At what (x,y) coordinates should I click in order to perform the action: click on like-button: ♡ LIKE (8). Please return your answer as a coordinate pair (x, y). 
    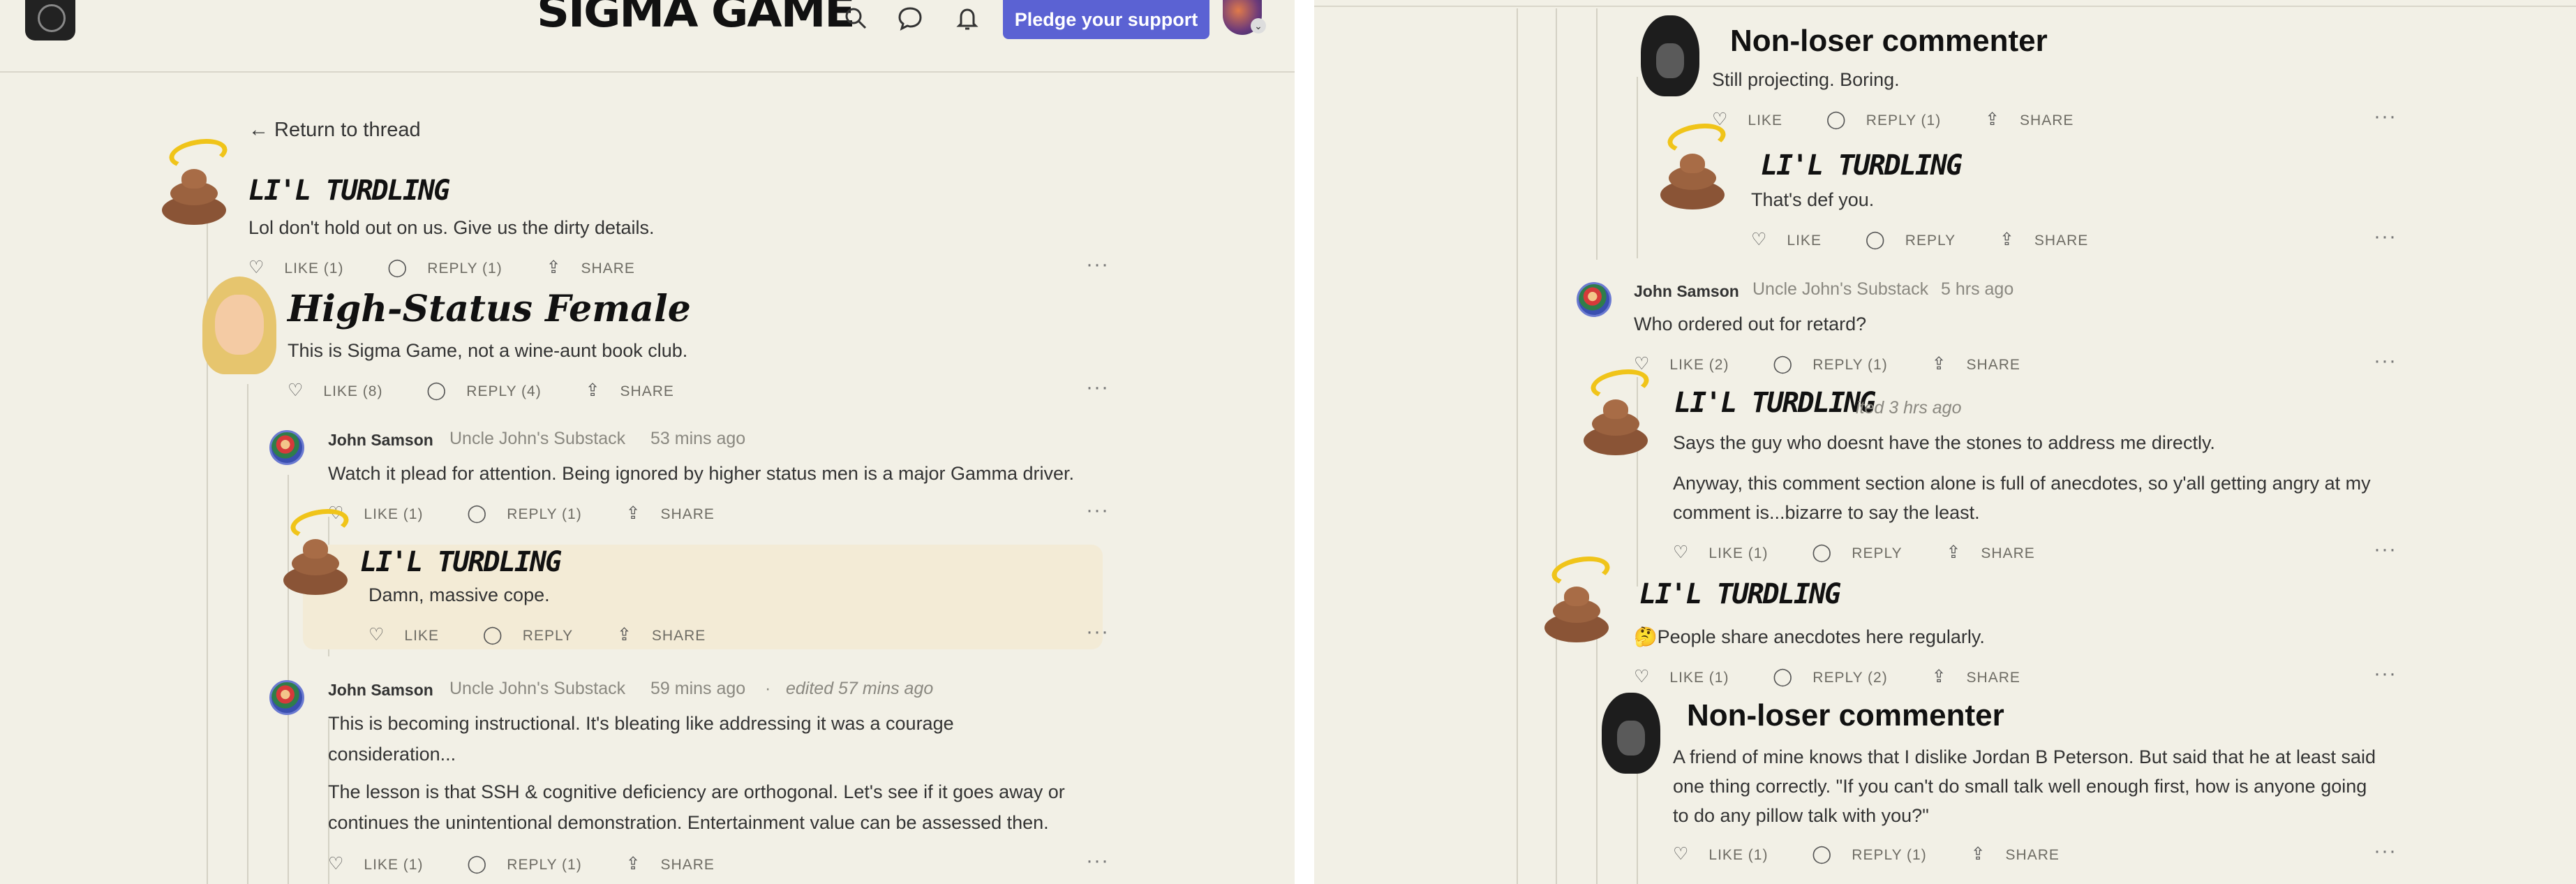
    Looking at the image, I should click on (345, 391).